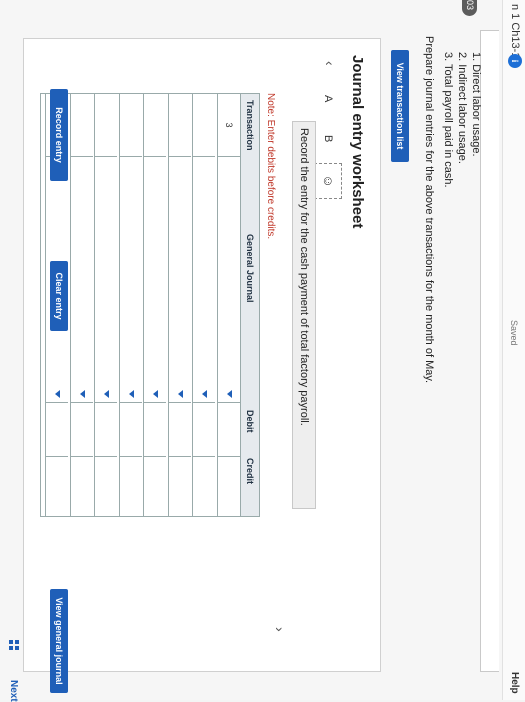 This screenshot has width=525, height=702. I want to click on table-header: Transaction General Journal Debit Credit, so click(249, 305).